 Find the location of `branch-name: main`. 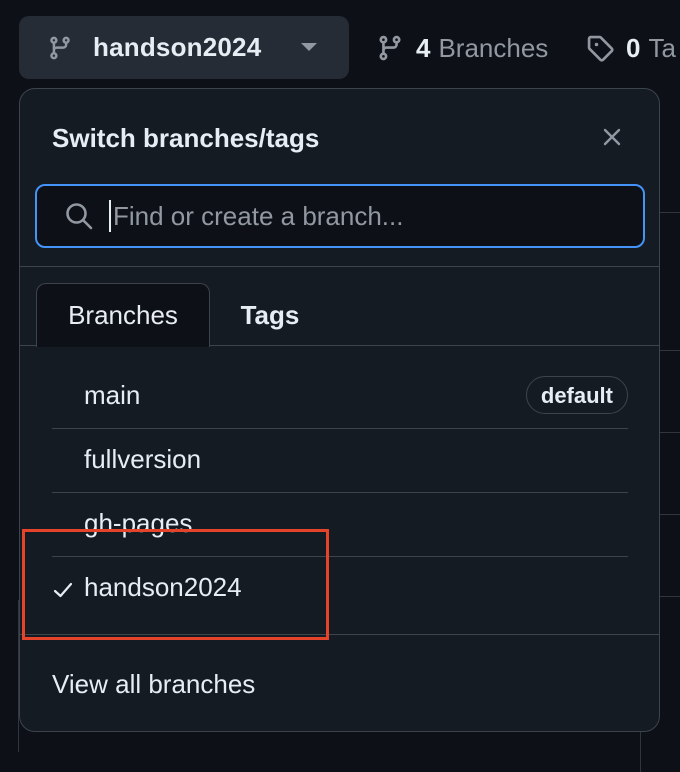

branch-name: main is located at coordinates (112, 395).